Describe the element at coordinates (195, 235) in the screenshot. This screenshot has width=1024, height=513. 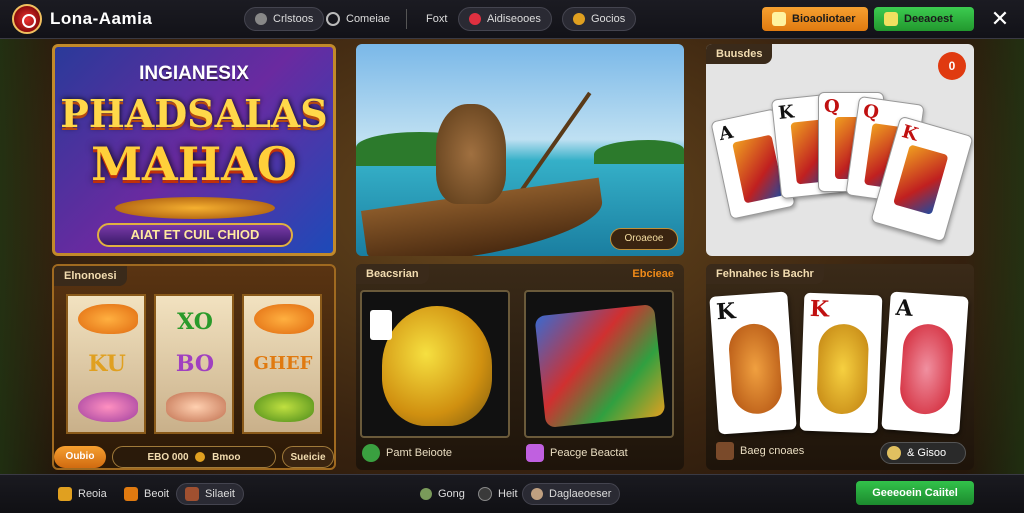
I see `game-banner: AIAT ET CUIL CHIOD` at that location.